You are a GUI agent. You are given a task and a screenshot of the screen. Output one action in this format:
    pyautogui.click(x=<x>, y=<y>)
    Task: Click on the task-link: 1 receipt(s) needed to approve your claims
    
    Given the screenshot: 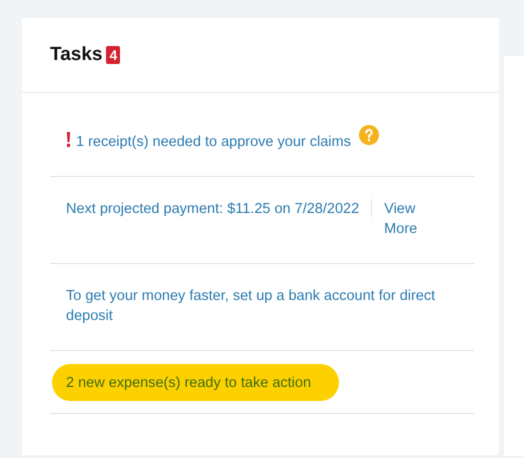 What is the action you would take?
    pyautogui.click(x=213, y=142)
    